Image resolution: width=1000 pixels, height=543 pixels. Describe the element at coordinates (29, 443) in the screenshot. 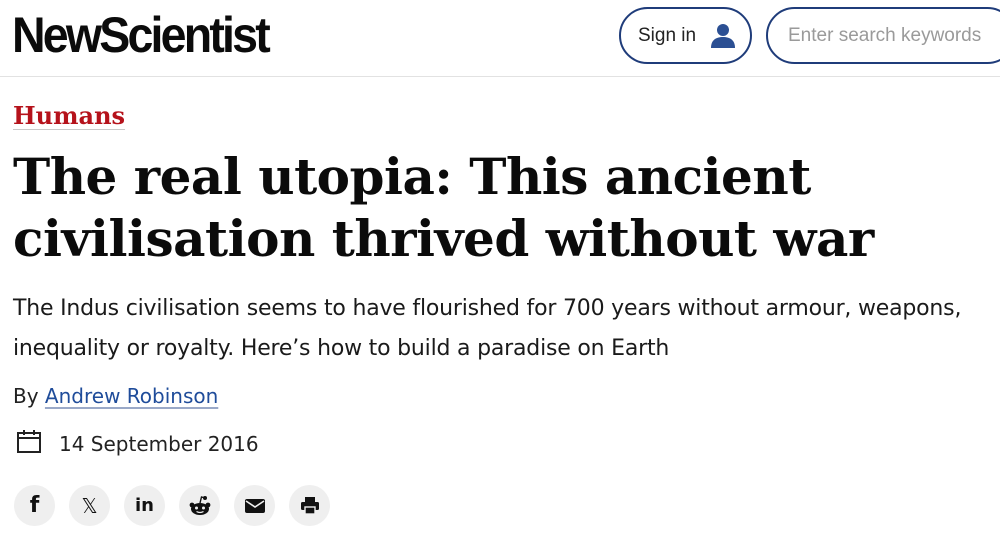

I see `calendar-icon` at that location.